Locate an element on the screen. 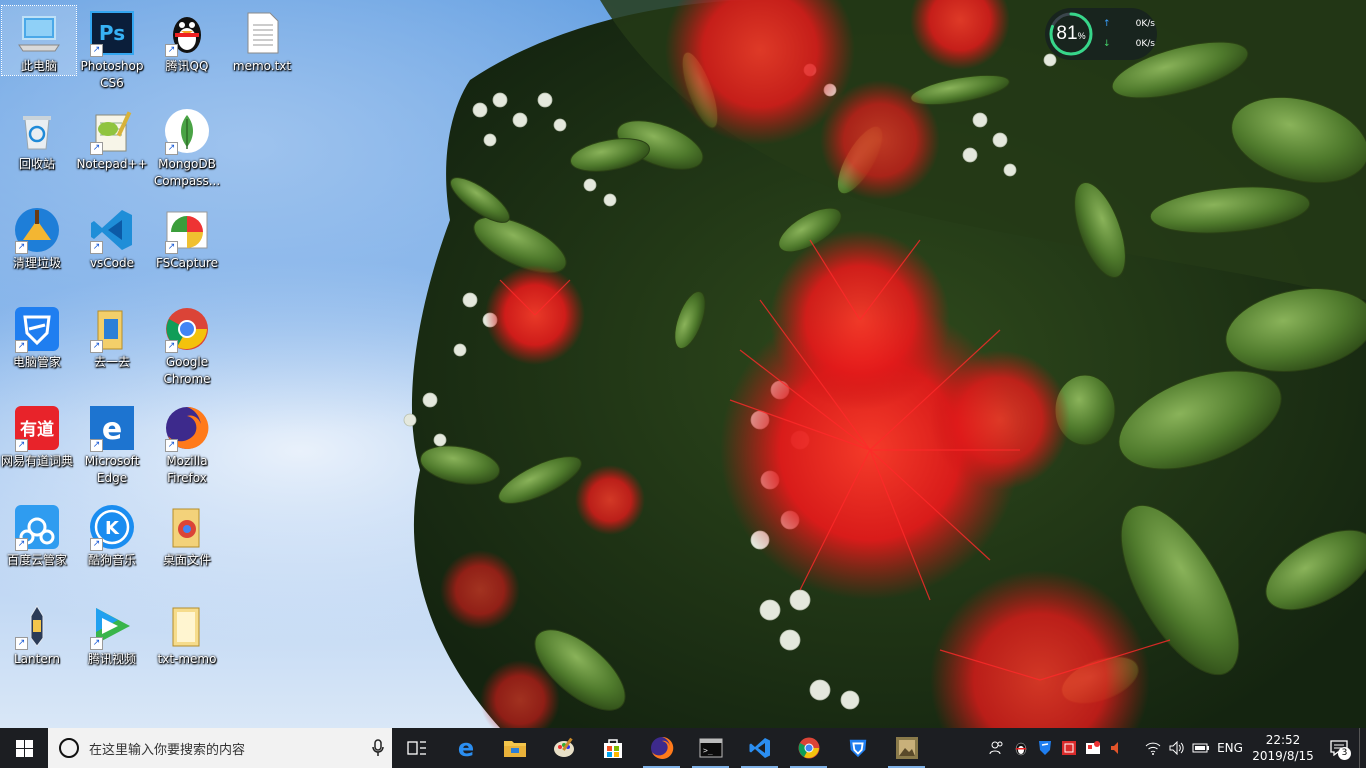  file-explorer-taskbar-button is located at coordinates (514, 748).